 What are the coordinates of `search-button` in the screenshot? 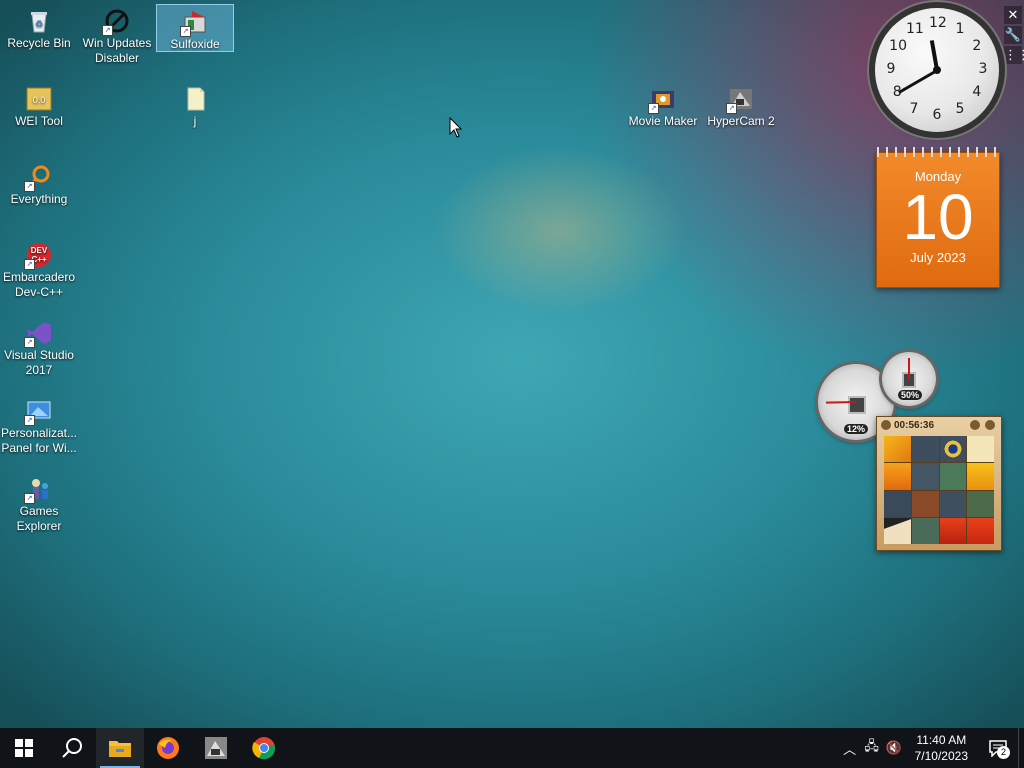 It's located at (72, 748).